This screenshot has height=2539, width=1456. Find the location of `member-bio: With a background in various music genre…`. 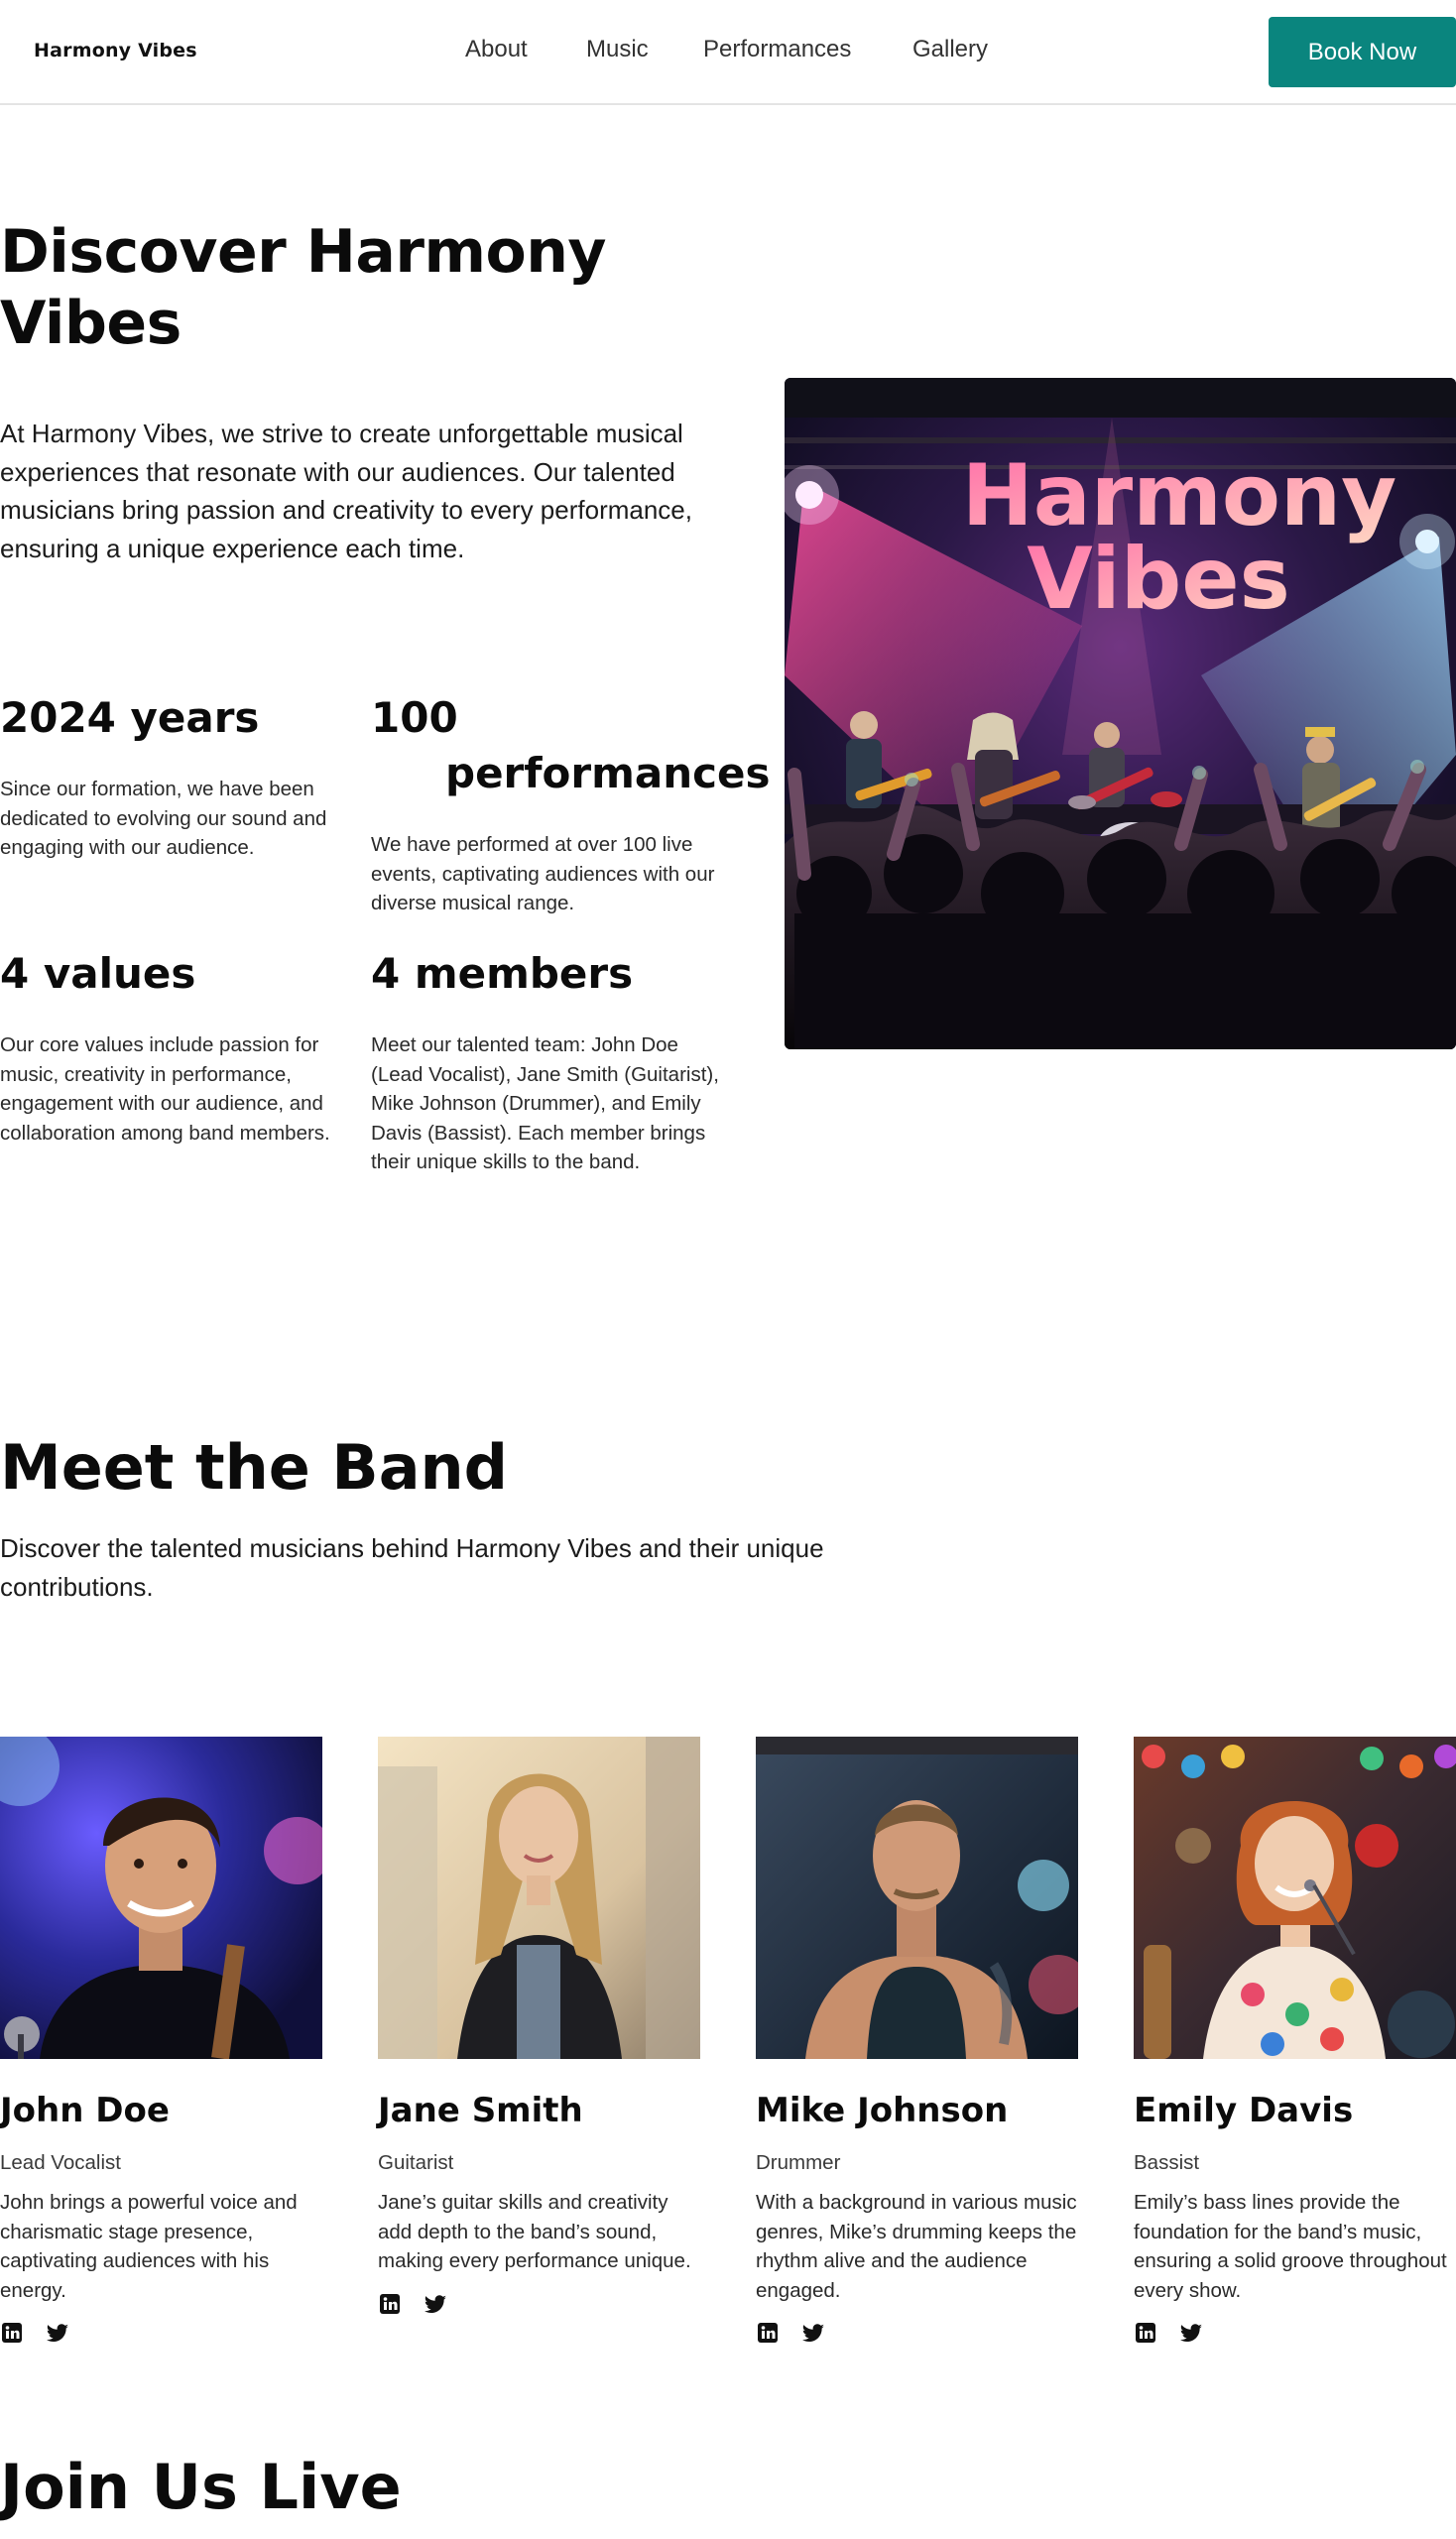

member-bio: With a background in various music genre… is located at coordinates (916, 2247).